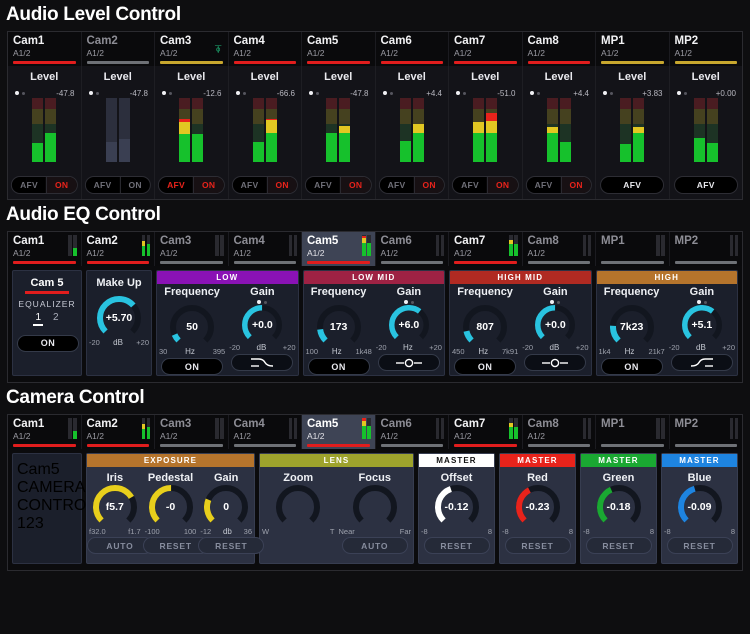 The width and height of the screenshot is (750, 634). Describe the element at coordinates (170, 507) in the screenshot. I see `pedestal-knob: -0` at that location.